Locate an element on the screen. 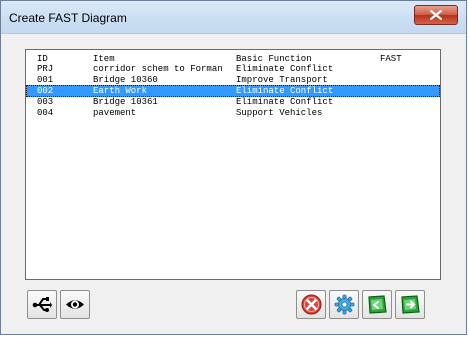 Image resolution: width=469 pixels, height=337 pixels. connect-button is located at coordinates (42, 304).